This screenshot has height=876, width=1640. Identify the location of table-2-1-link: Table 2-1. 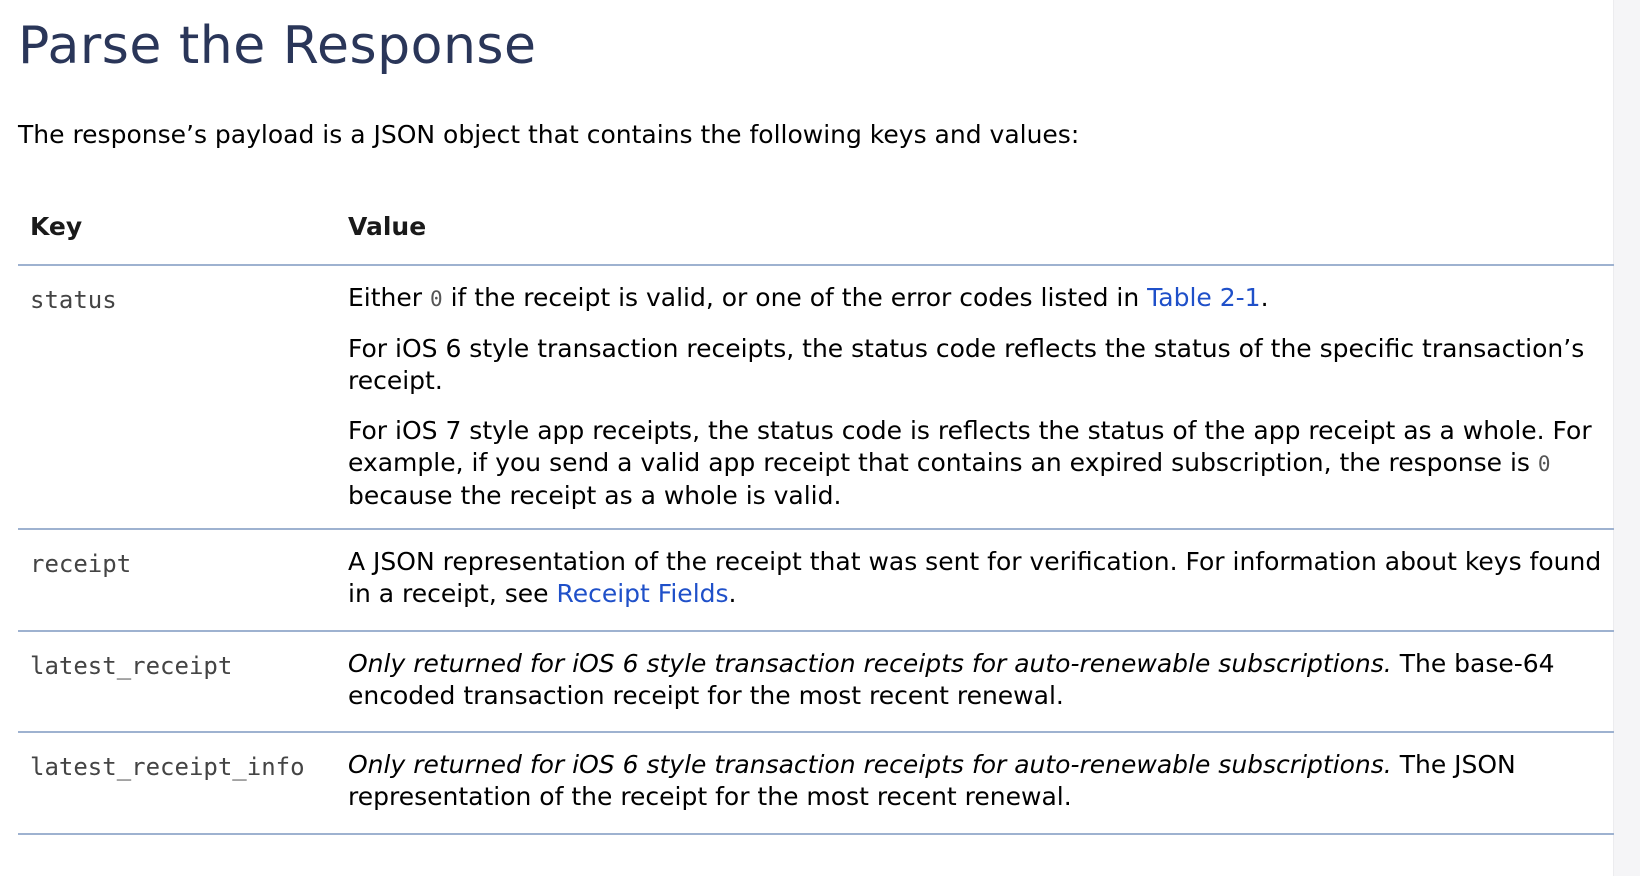
(1203, 297).